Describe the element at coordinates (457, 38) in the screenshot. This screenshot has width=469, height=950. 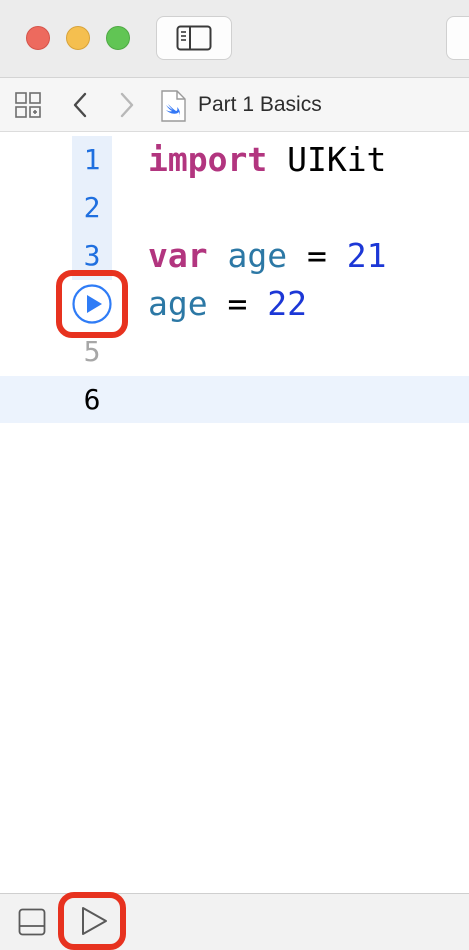
I see `toolbar-button-right` at that location.